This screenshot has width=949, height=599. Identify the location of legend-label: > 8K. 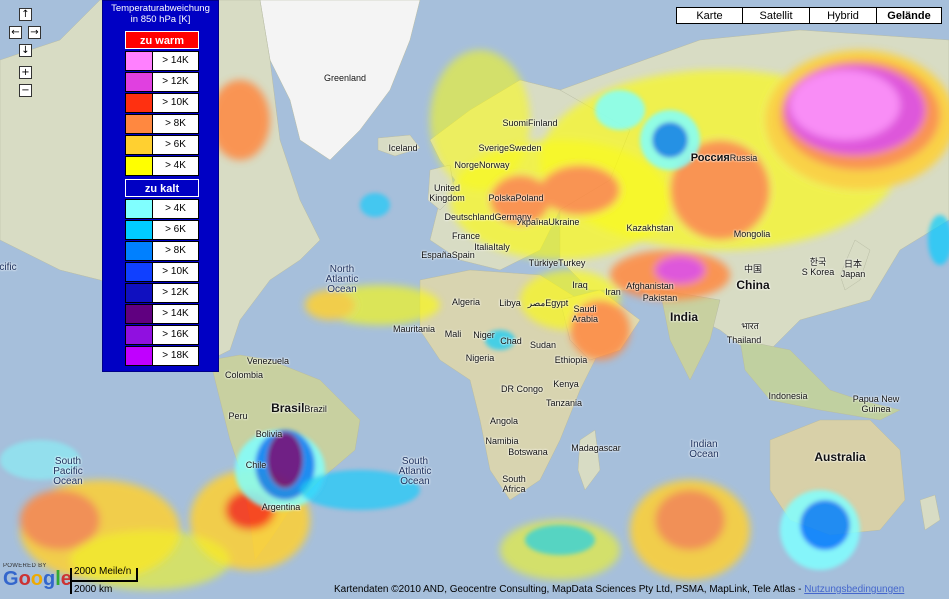
(175, 250).